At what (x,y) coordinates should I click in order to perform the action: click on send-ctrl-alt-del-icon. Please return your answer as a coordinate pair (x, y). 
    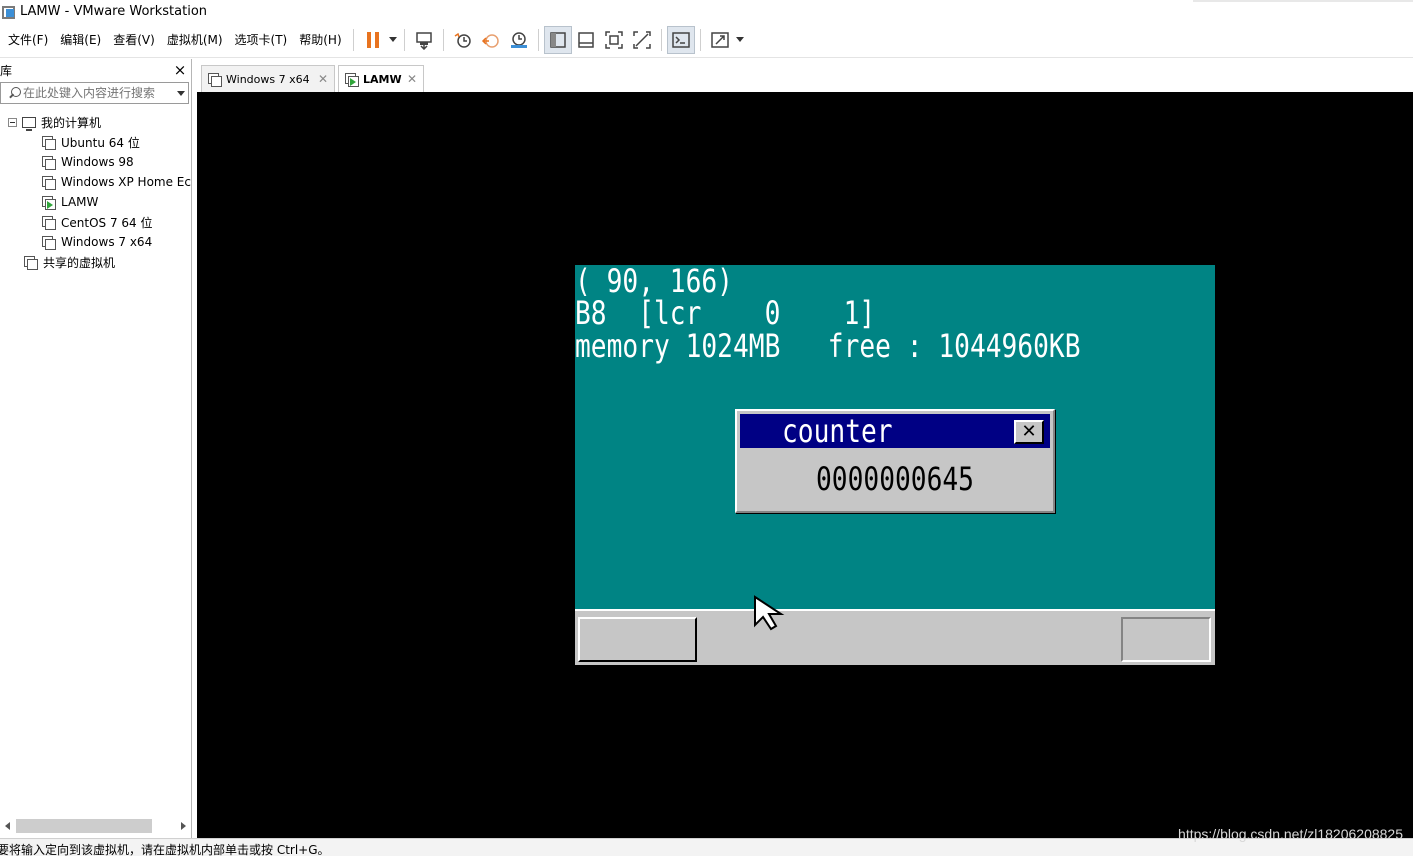
    Looking at the image, I should click on (423, 40).